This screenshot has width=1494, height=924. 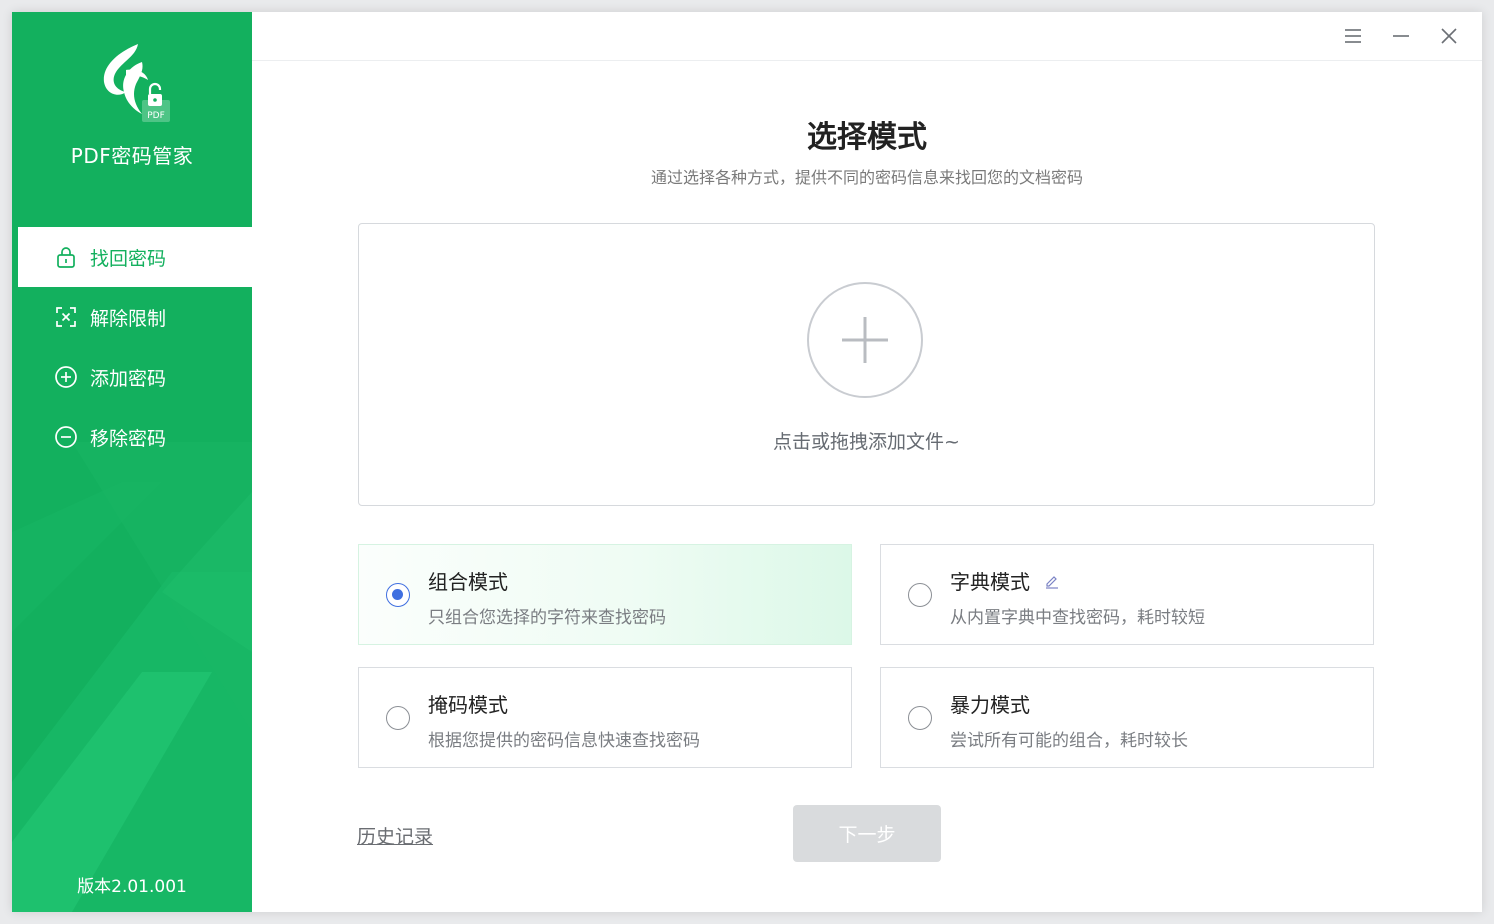 I want to click on minimize-icon, so click(x=1401, y=36).